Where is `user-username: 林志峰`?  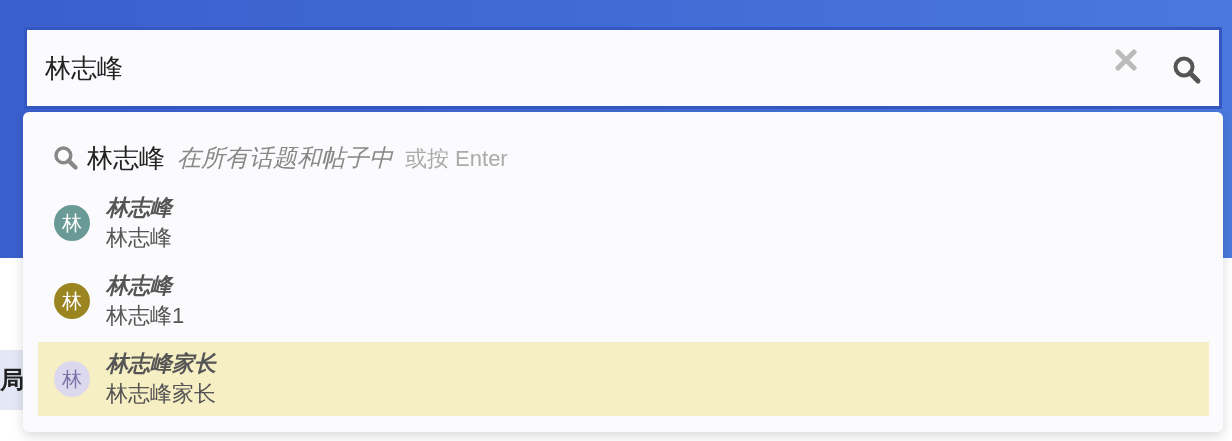
user-username: 林志峰 is located at coordinates (139, 238).